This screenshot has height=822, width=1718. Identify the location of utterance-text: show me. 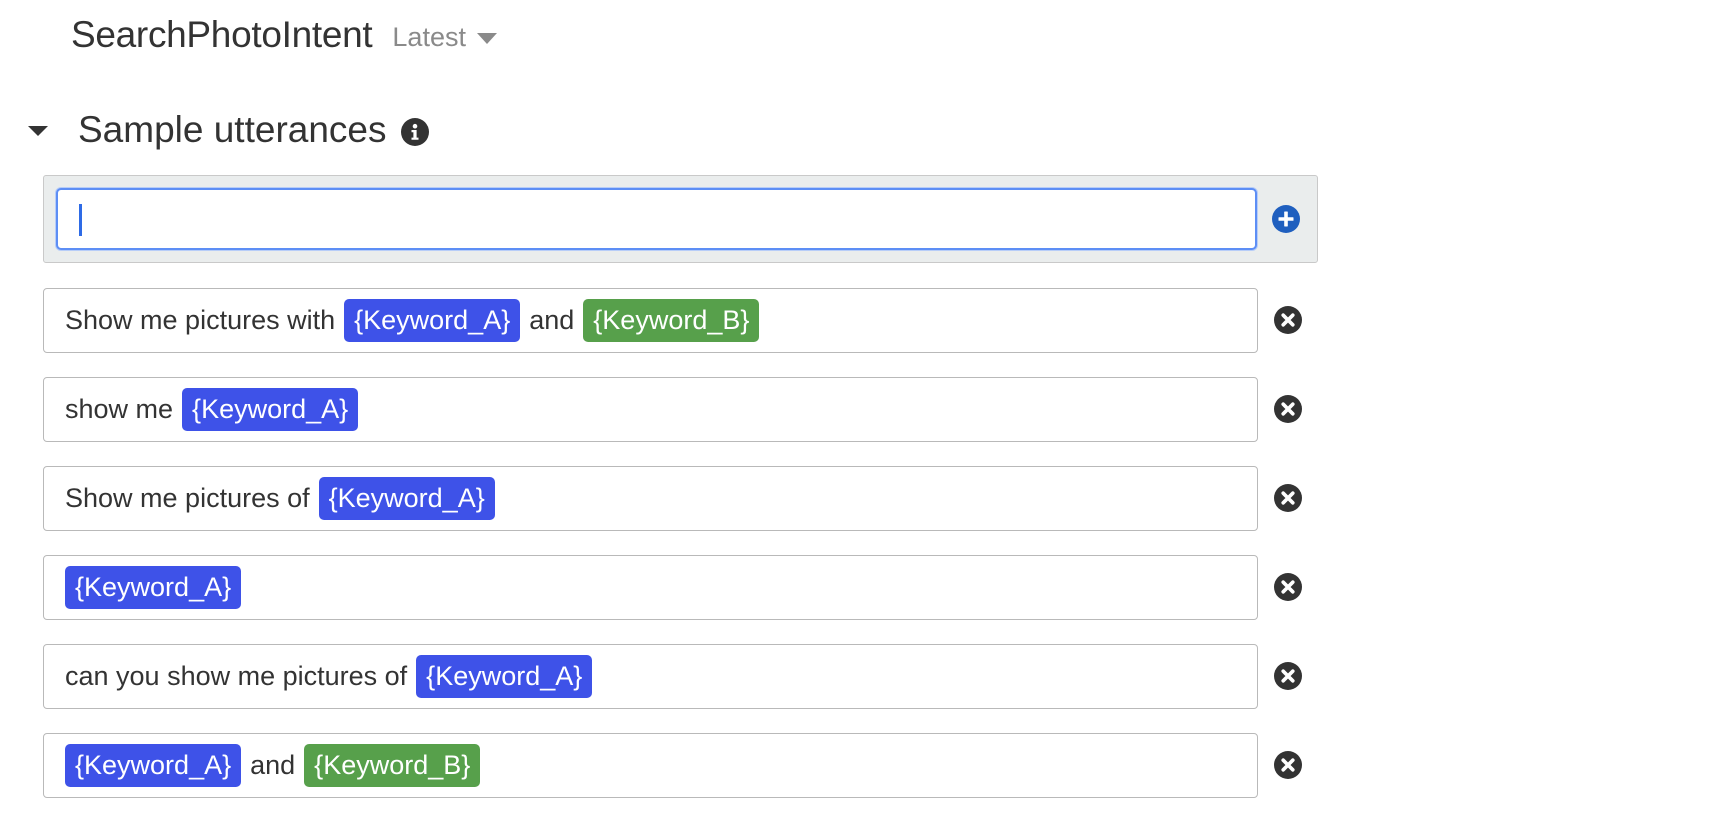
(119, 409).